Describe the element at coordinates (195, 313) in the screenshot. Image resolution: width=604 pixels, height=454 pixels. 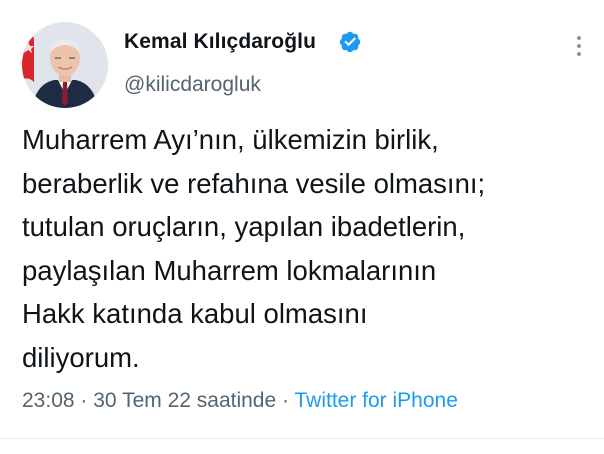
I see `tweet-text-line: Hakk katında kabul olmasını` at that location.